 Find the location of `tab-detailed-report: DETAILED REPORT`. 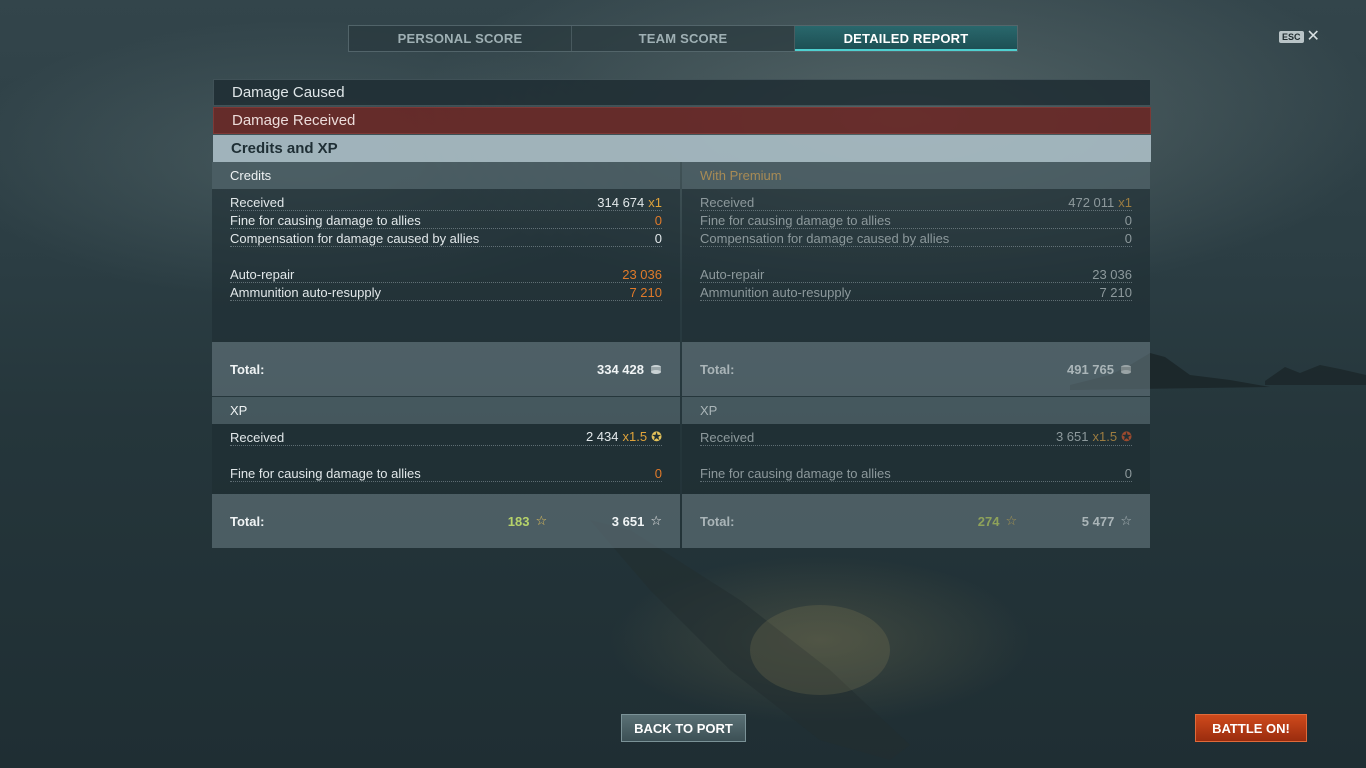

tab-detailed-report: DETAILED REPORT is located at coordinates (906, 38).